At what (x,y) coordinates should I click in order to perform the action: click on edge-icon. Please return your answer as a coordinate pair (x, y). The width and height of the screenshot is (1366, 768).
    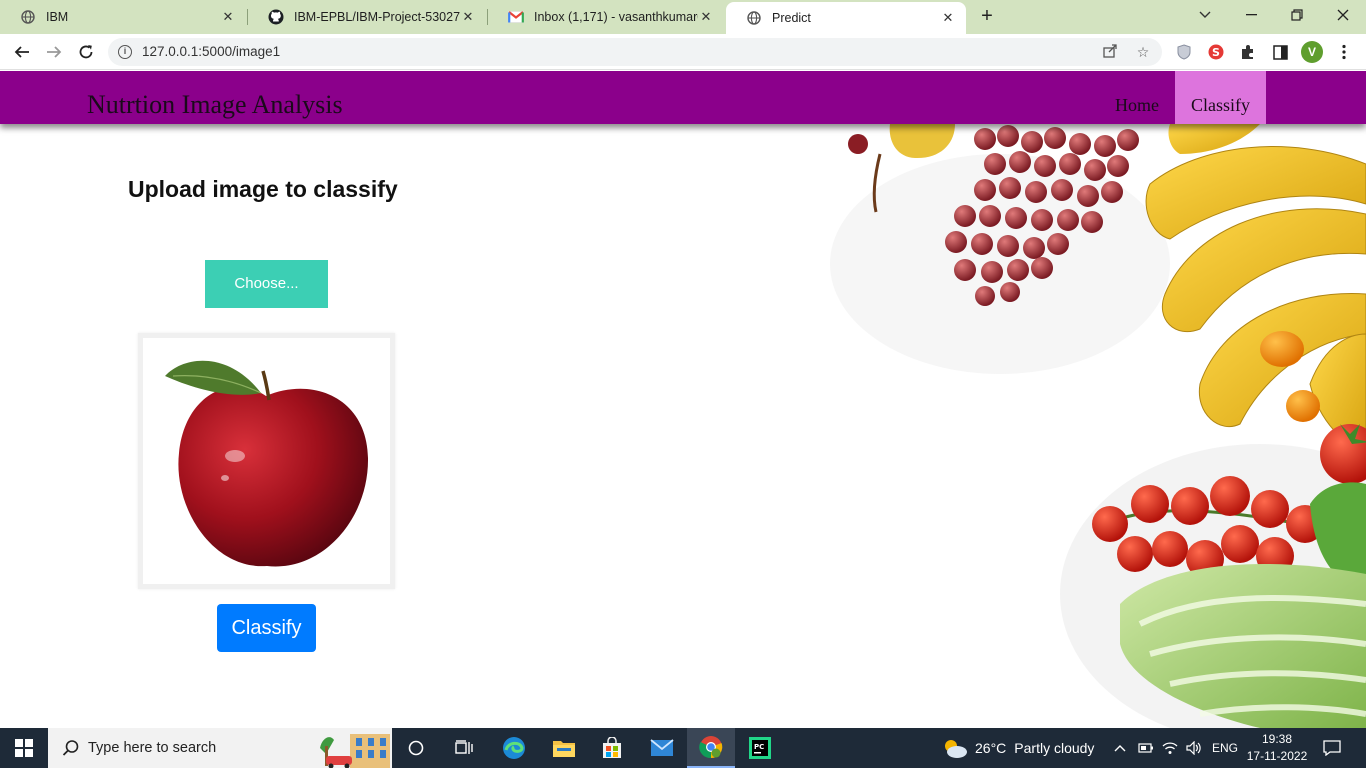
    Looking at the image, I should click on (514, 748).